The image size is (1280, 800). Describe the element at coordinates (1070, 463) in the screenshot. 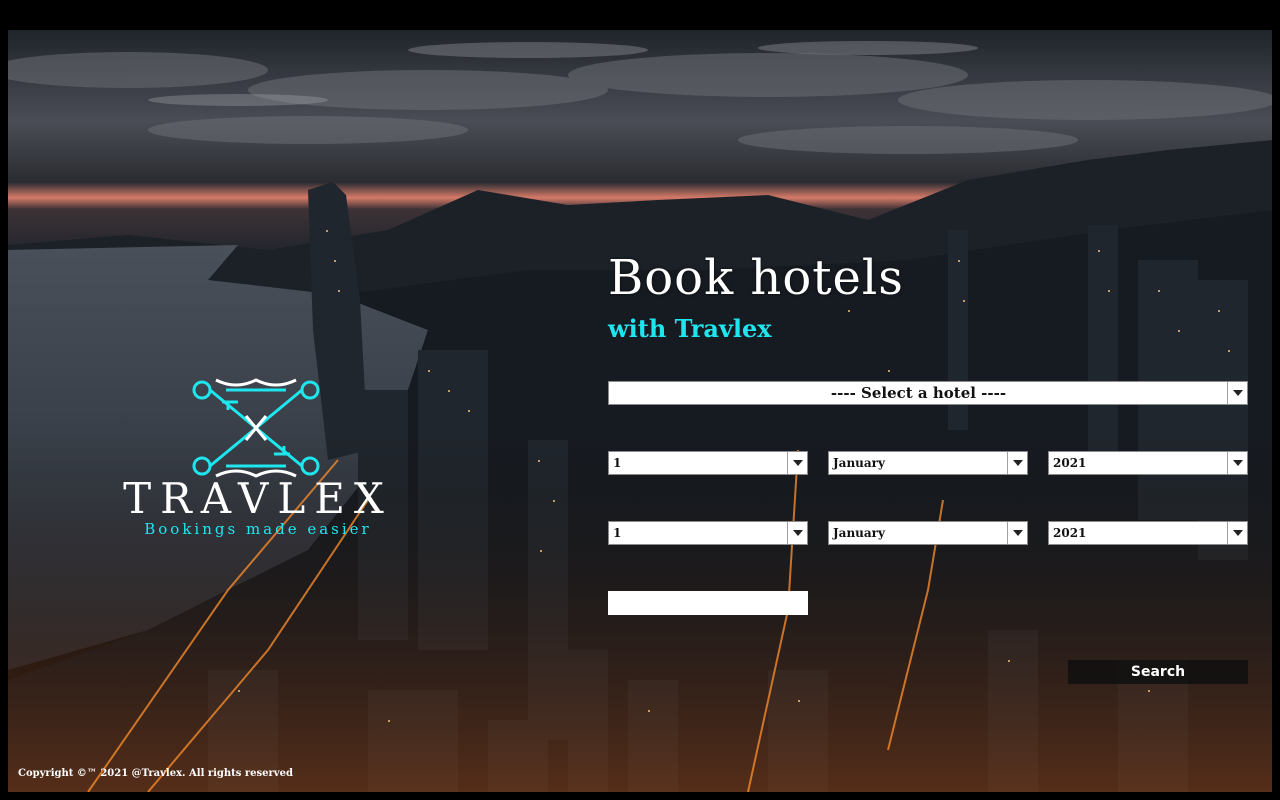

I see `checkin-year-value: 2021` at that location.